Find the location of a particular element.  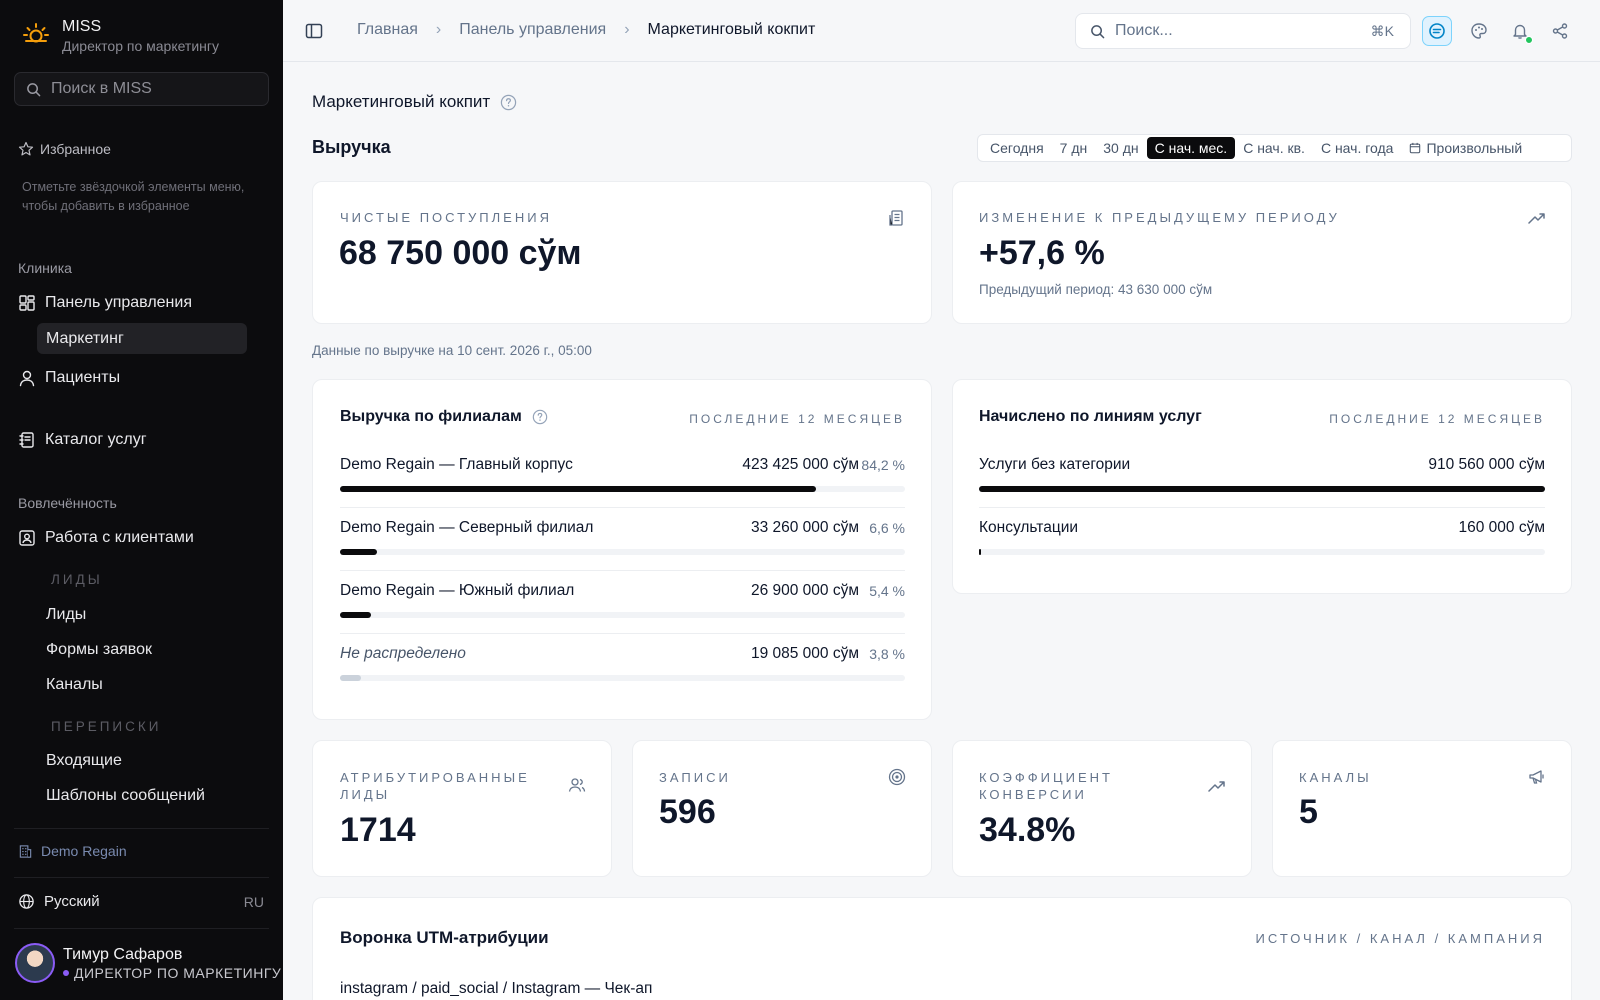

user-profile: Тимур Сафаров ДИРЕКТОР ПО МАРКЕТИНГУ is located at coordinates (148, 963).